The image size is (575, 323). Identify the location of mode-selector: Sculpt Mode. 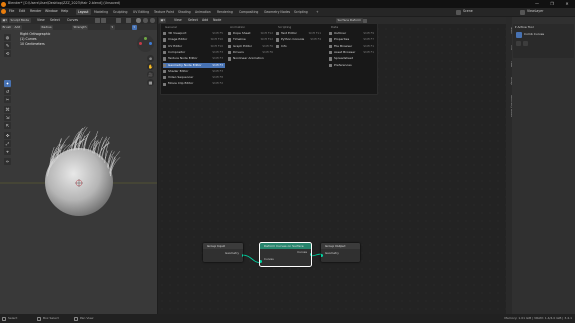
(20, 20).